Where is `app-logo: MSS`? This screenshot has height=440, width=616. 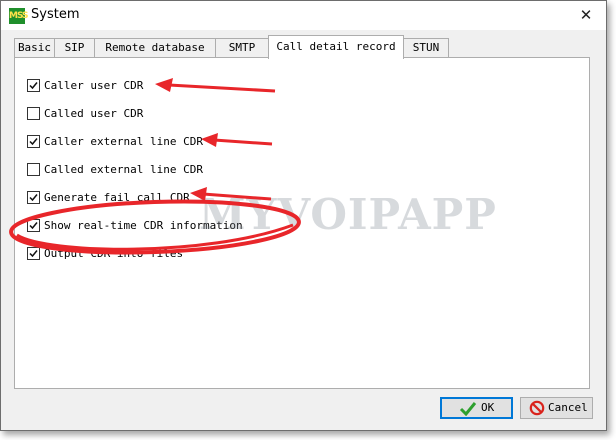 app-logo: MSS is located at coordinates (19, 16).